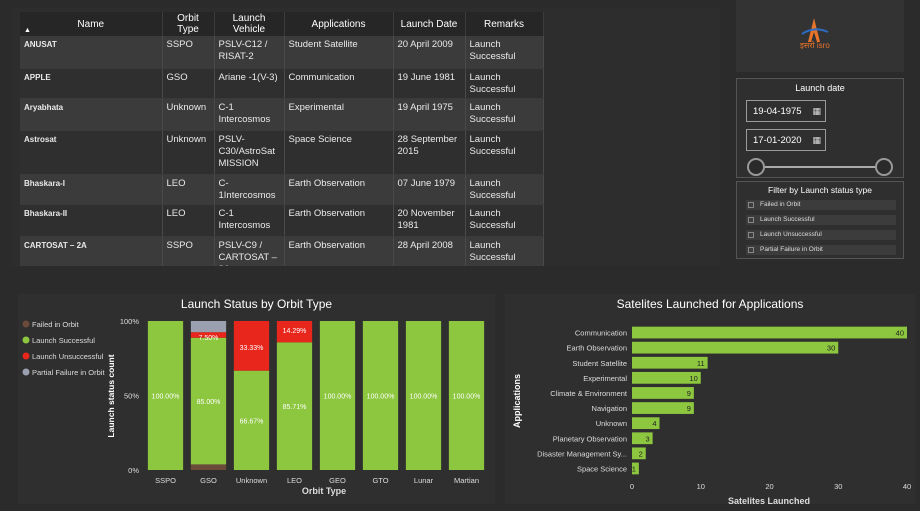 Image resolution: width=920 pixels, height=511 pixels. Describe the element at coordinates (91, 189) in the screenshot. I see `cell-name: Bhaskara-I` at that location.